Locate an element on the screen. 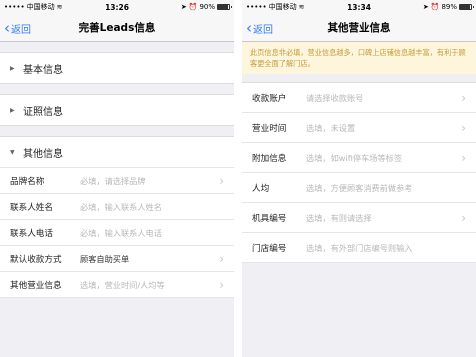  brand-row: 品牌名称 必填，请选择品牌 › is located at coordinates (117, 181).